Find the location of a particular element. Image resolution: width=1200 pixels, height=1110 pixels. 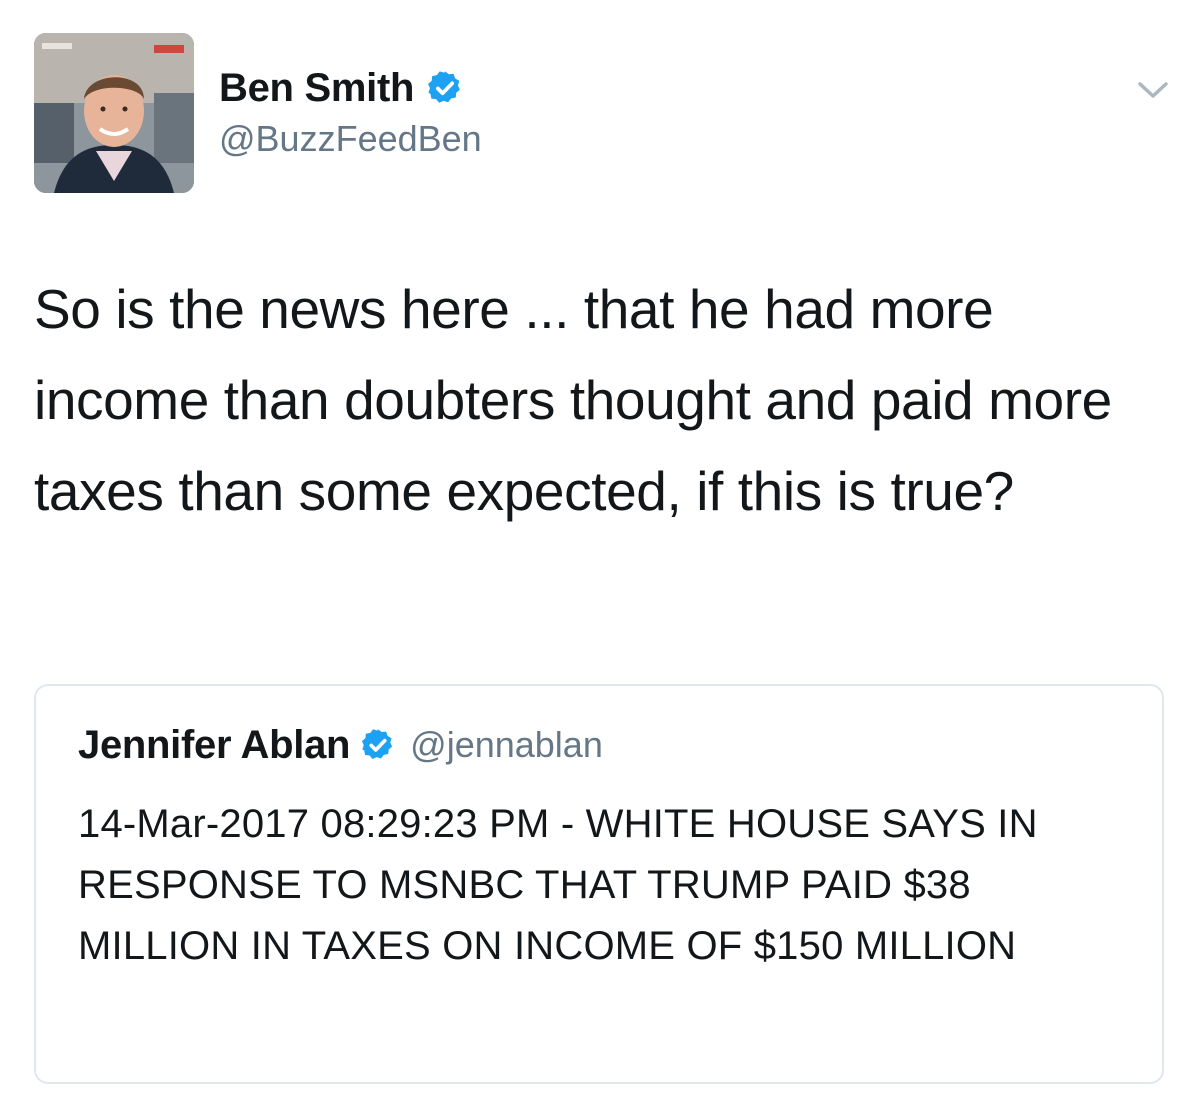

quoted-tweet-header: Jennifer Ablan @jennablan is located at coordinates (340, 745).